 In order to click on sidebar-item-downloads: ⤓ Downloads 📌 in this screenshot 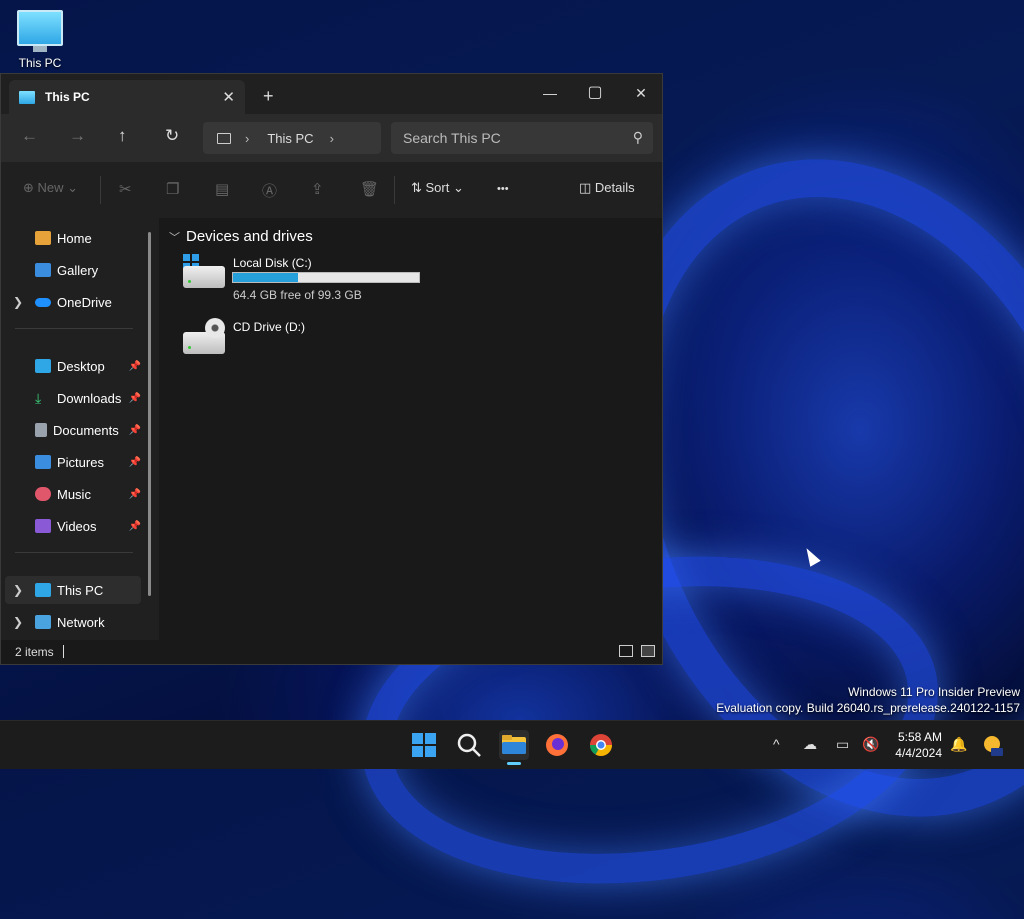, I will do `click(73, 398)`.